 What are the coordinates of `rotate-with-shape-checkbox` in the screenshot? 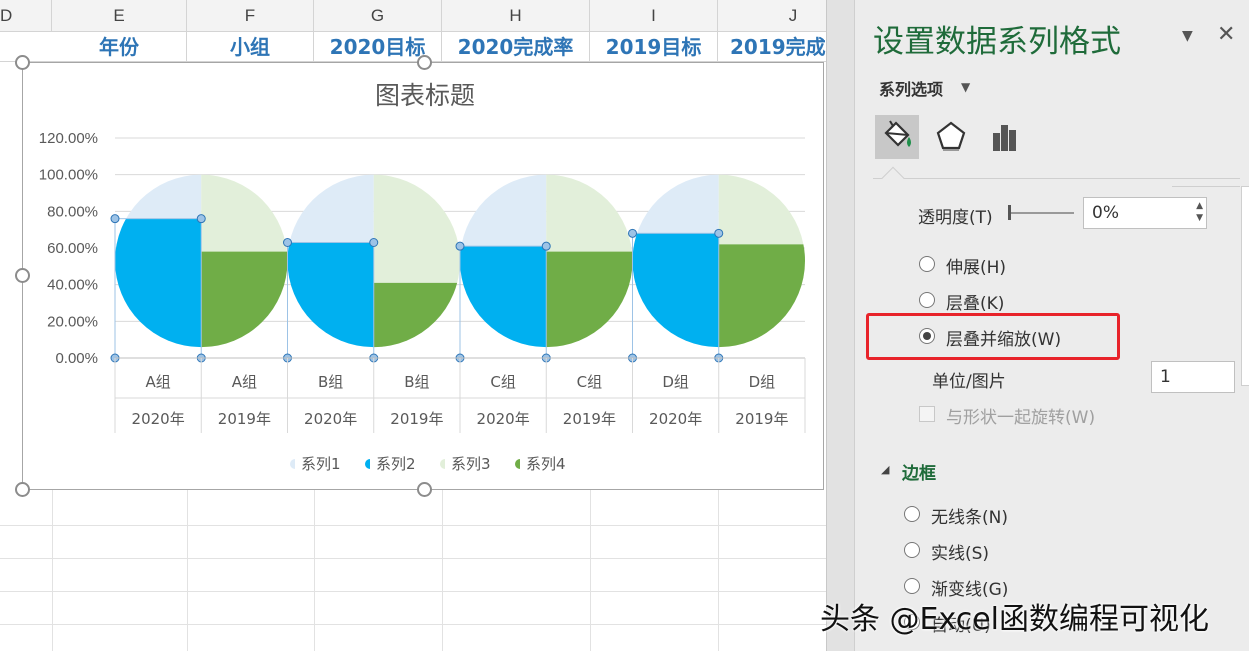 It's located at (927, 414).